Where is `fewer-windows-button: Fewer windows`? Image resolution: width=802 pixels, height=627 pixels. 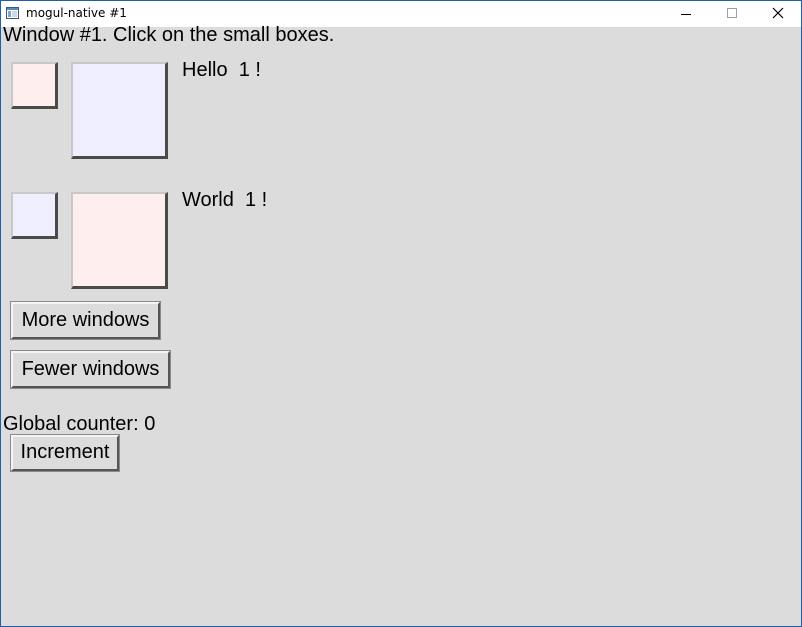
fewer-windows-button: Fewer windows is located at coordinates (90, 369).